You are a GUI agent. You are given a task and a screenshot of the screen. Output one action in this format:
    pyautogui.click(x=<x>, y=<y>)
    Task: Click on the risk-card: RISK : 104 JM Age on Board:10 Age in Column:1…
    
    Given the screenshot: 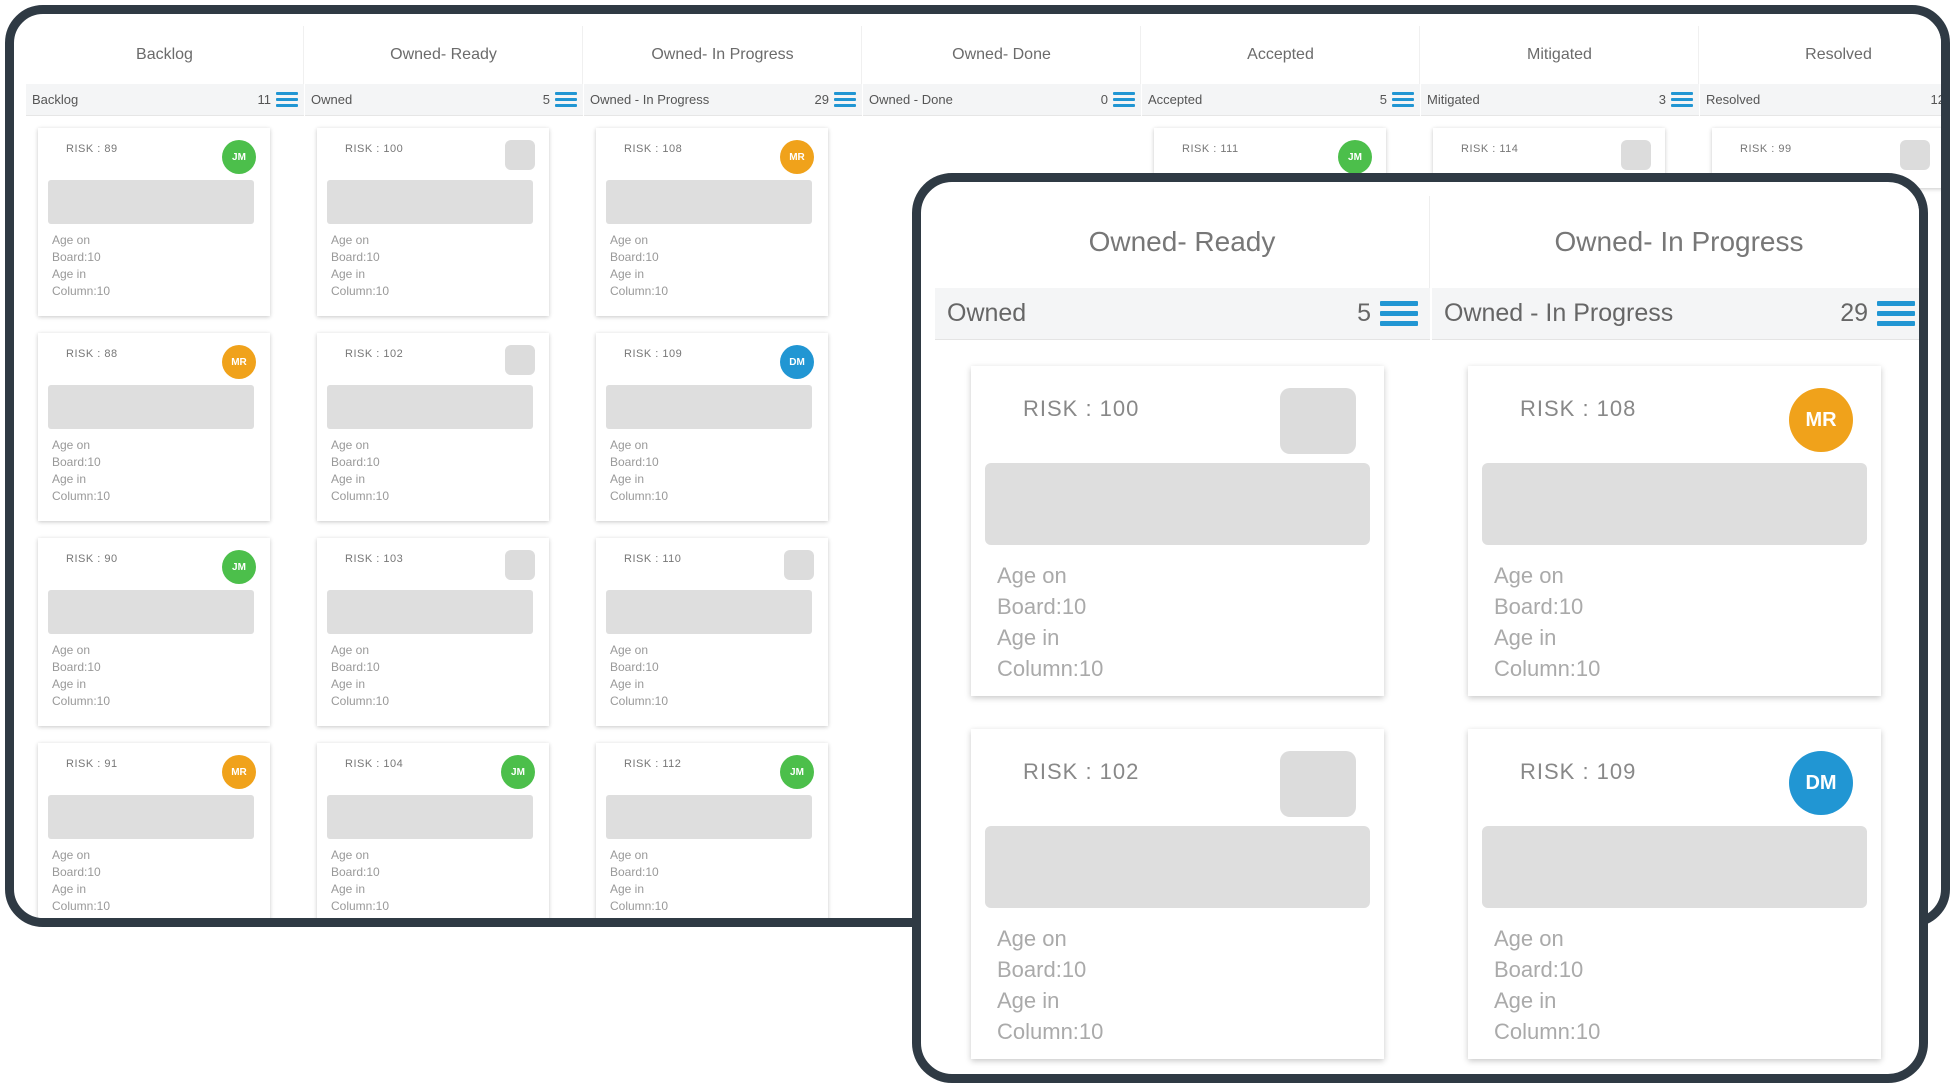 What is the action you would take?
    pyautogui.click(x=433, y=830)
    